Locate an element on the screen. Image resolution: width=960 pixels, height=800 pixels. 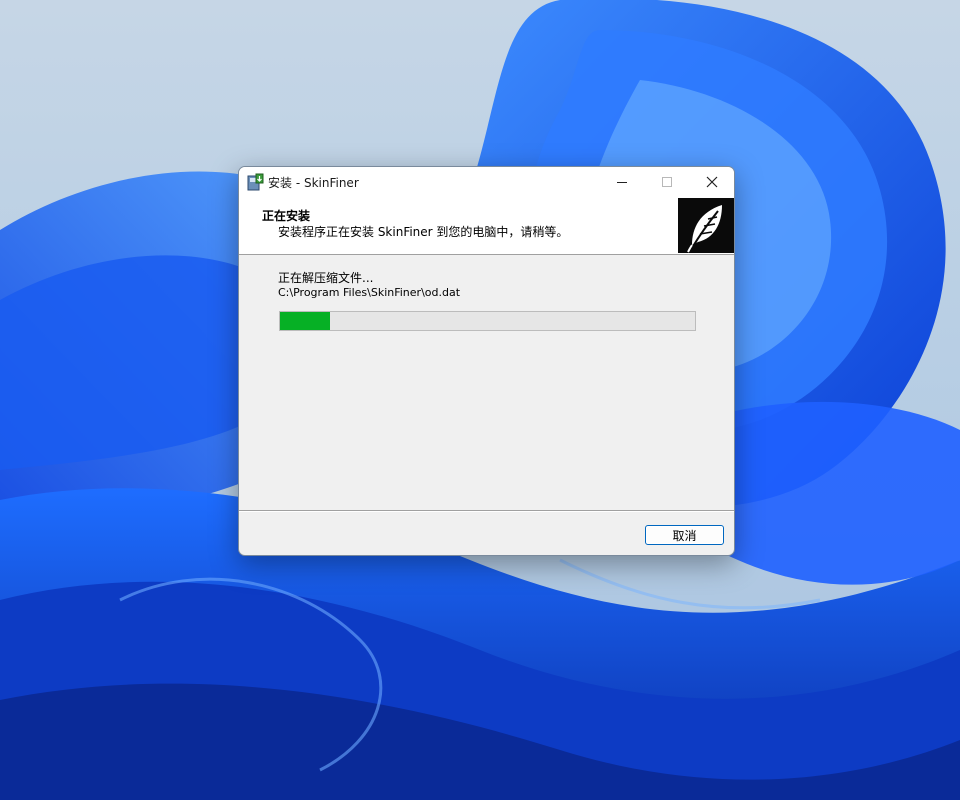
page-subtitle: 安装程序正在安装 SkinFiner 到您的电脑中，请稍等。 is located at coordinates (423, 232).